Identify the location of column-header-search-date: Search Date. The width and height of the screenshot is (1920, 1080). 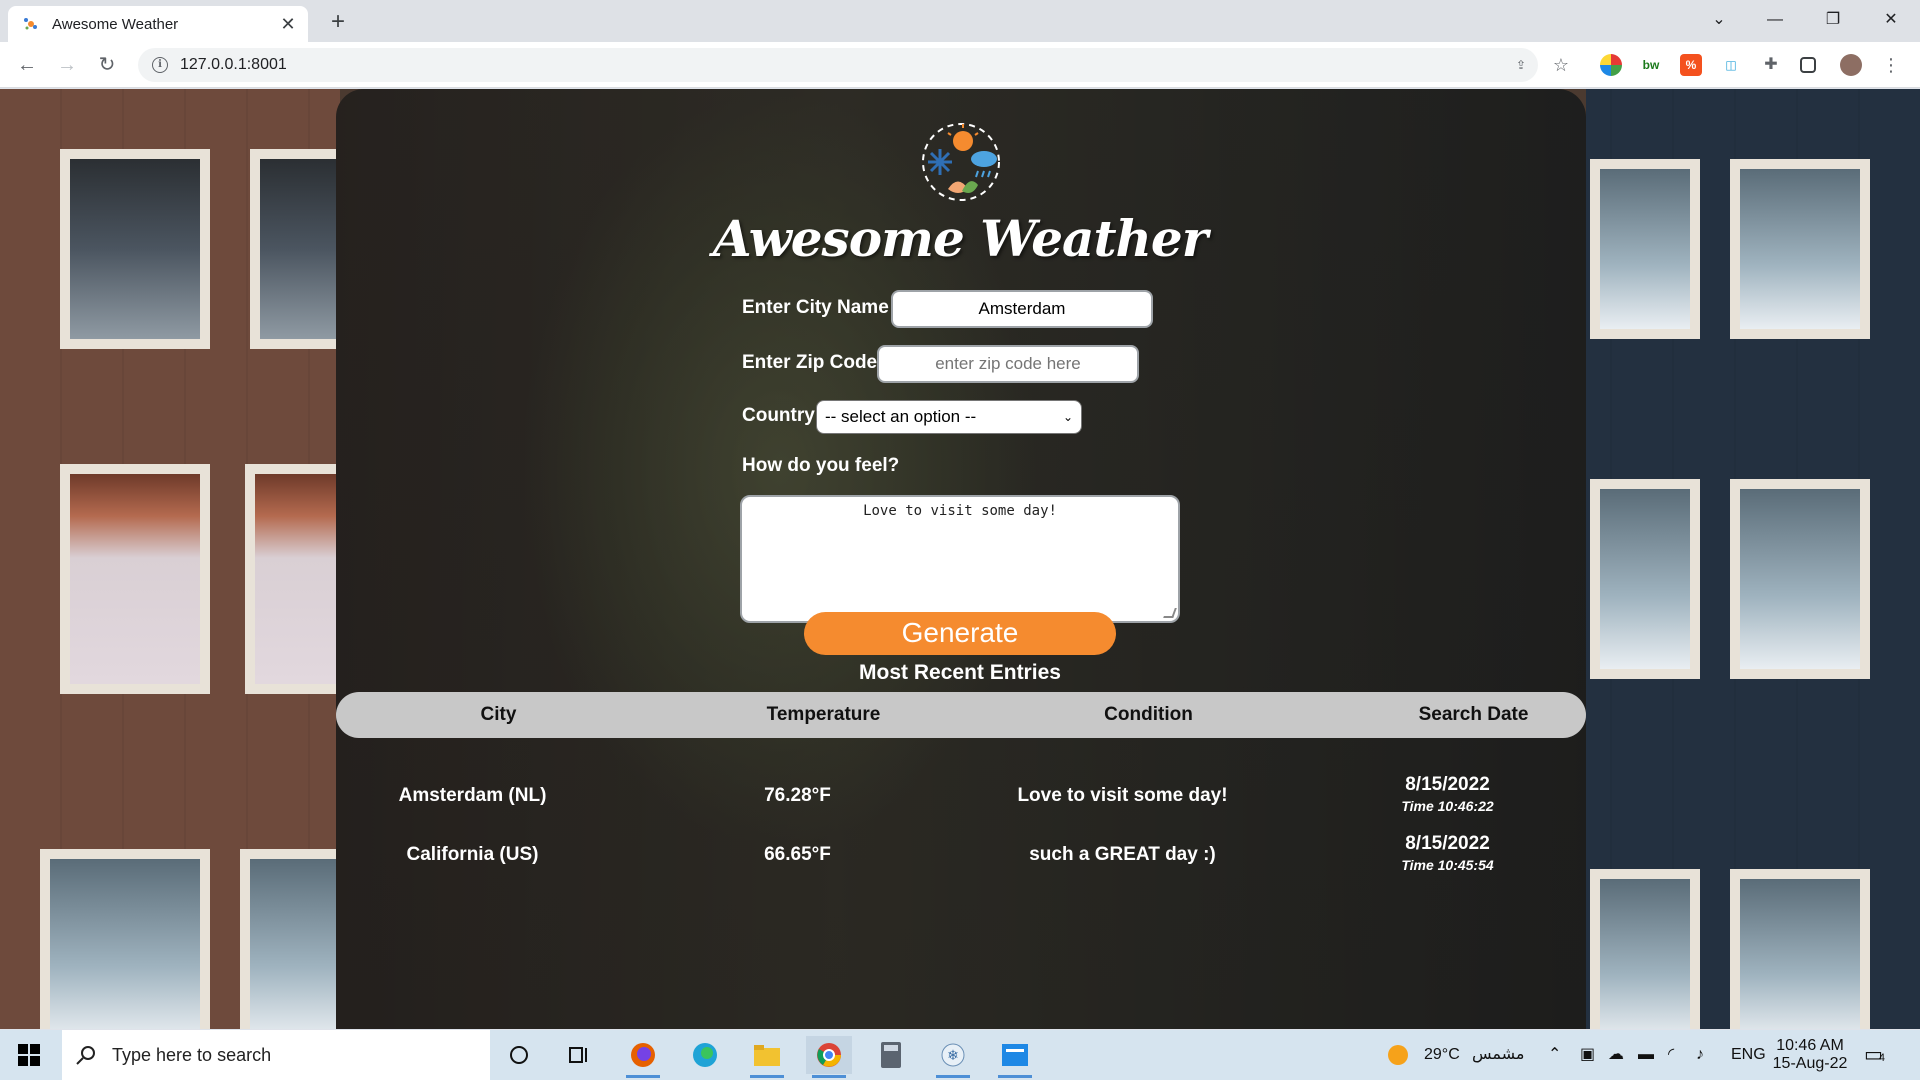
(1473, 714).